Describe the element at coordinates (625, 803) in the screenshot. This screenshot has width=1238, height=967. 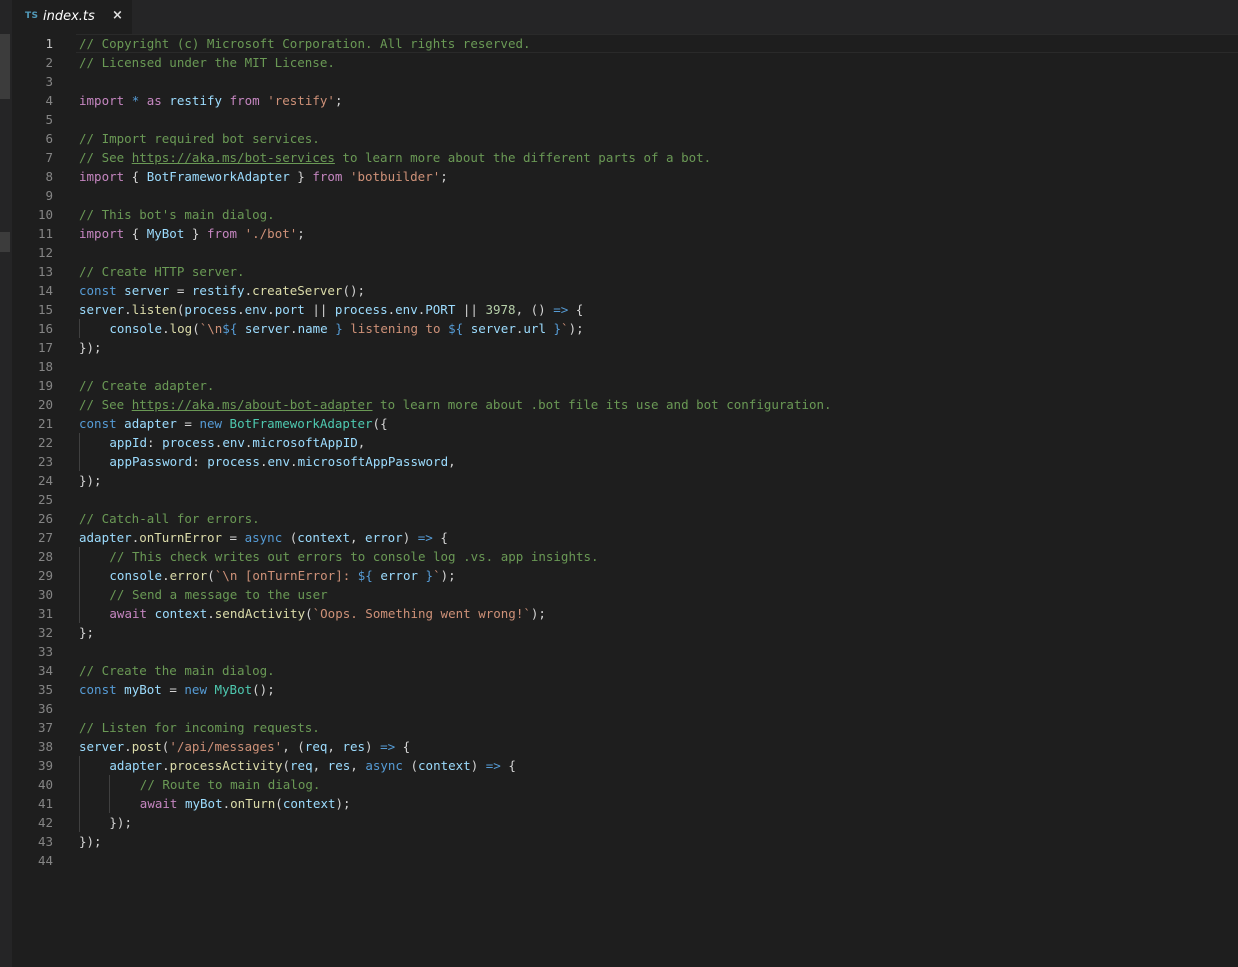
I see `code-line: 41 await myBot.onTurn(context);` at that location.